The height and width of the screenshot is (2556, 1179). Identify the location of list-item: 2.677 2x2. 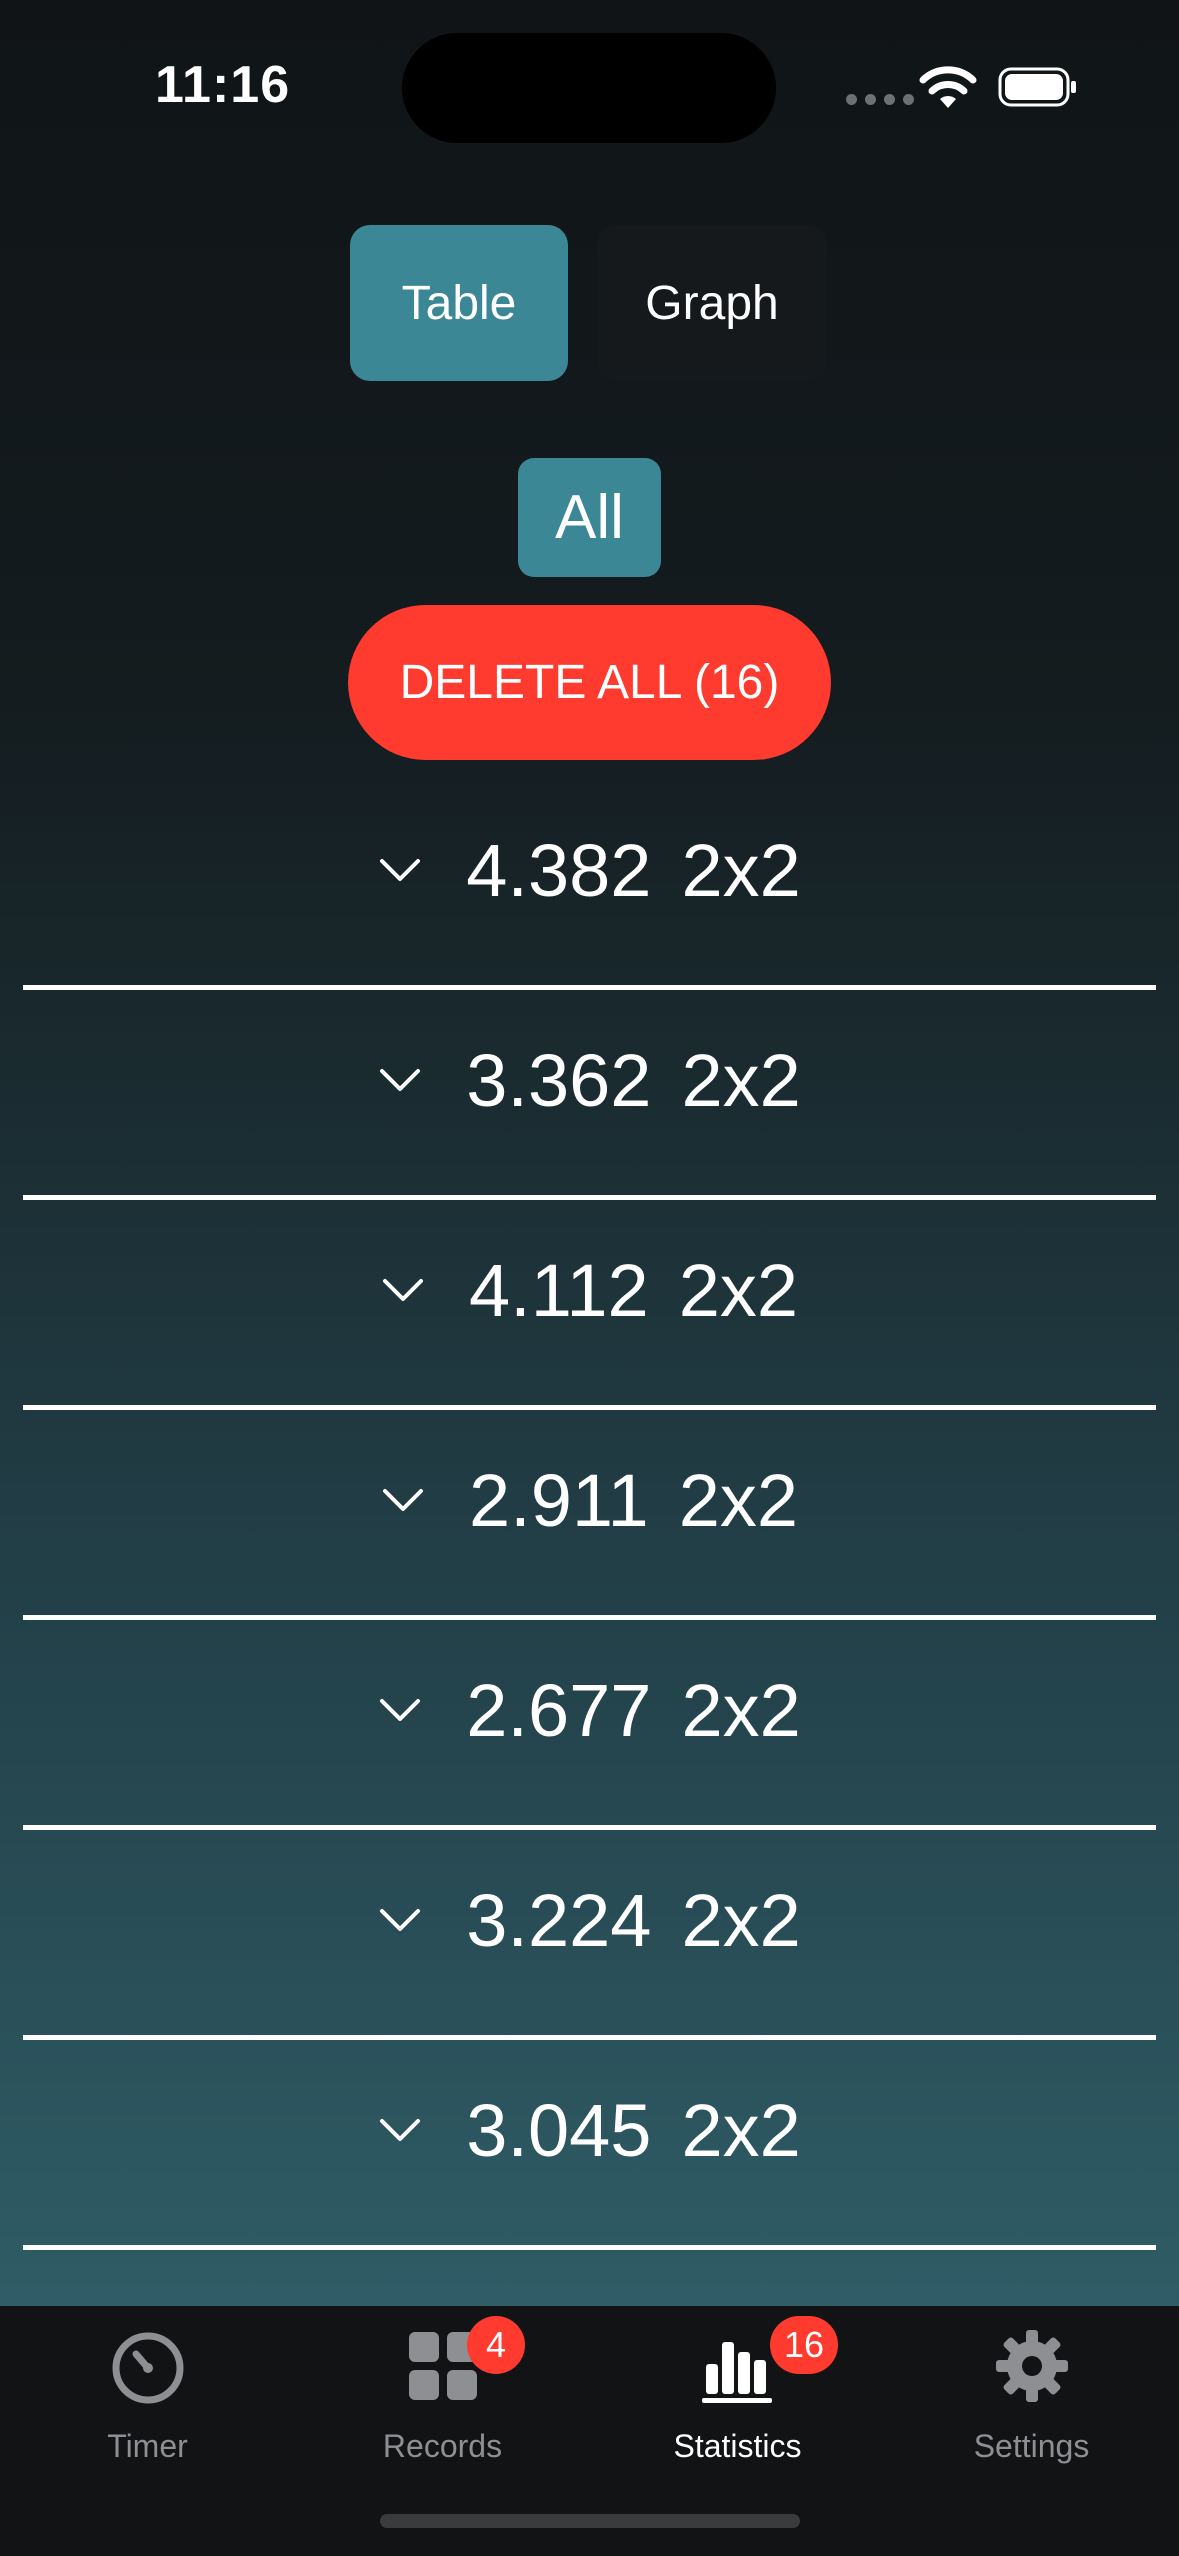
(589, 1725).